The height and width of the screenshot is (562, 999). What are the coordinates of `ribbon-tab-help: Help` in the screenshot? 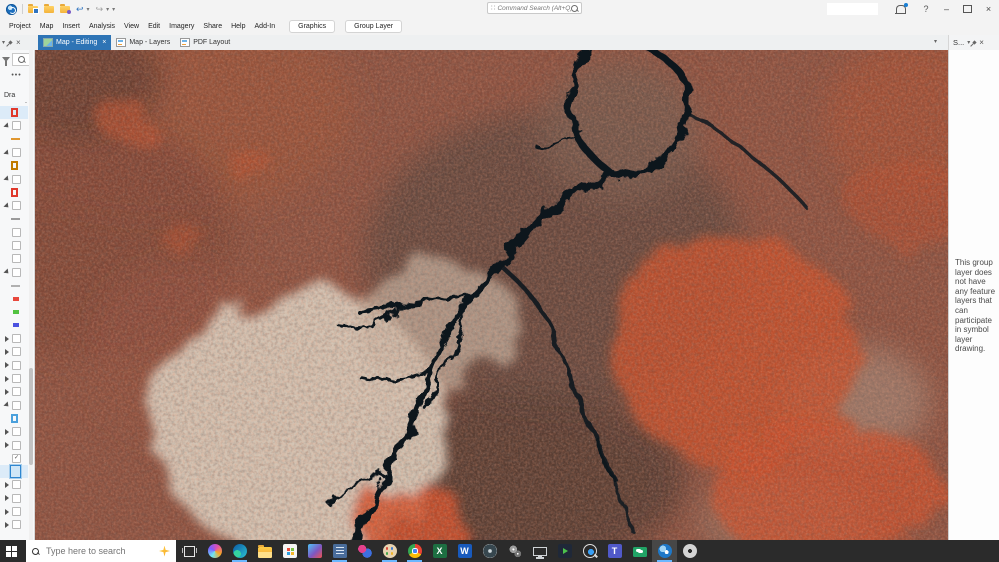 It's located at (238, 26).